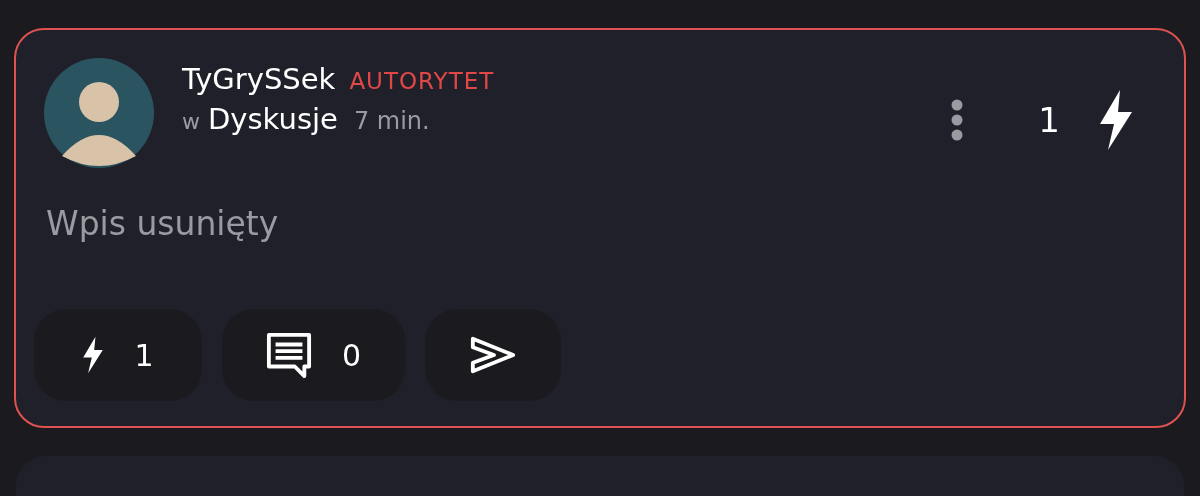 The height and width of the screenshot is (496, 1200). Describe the element at coordinates (99, 113) in the screenshot. I see `avatar` at that location.